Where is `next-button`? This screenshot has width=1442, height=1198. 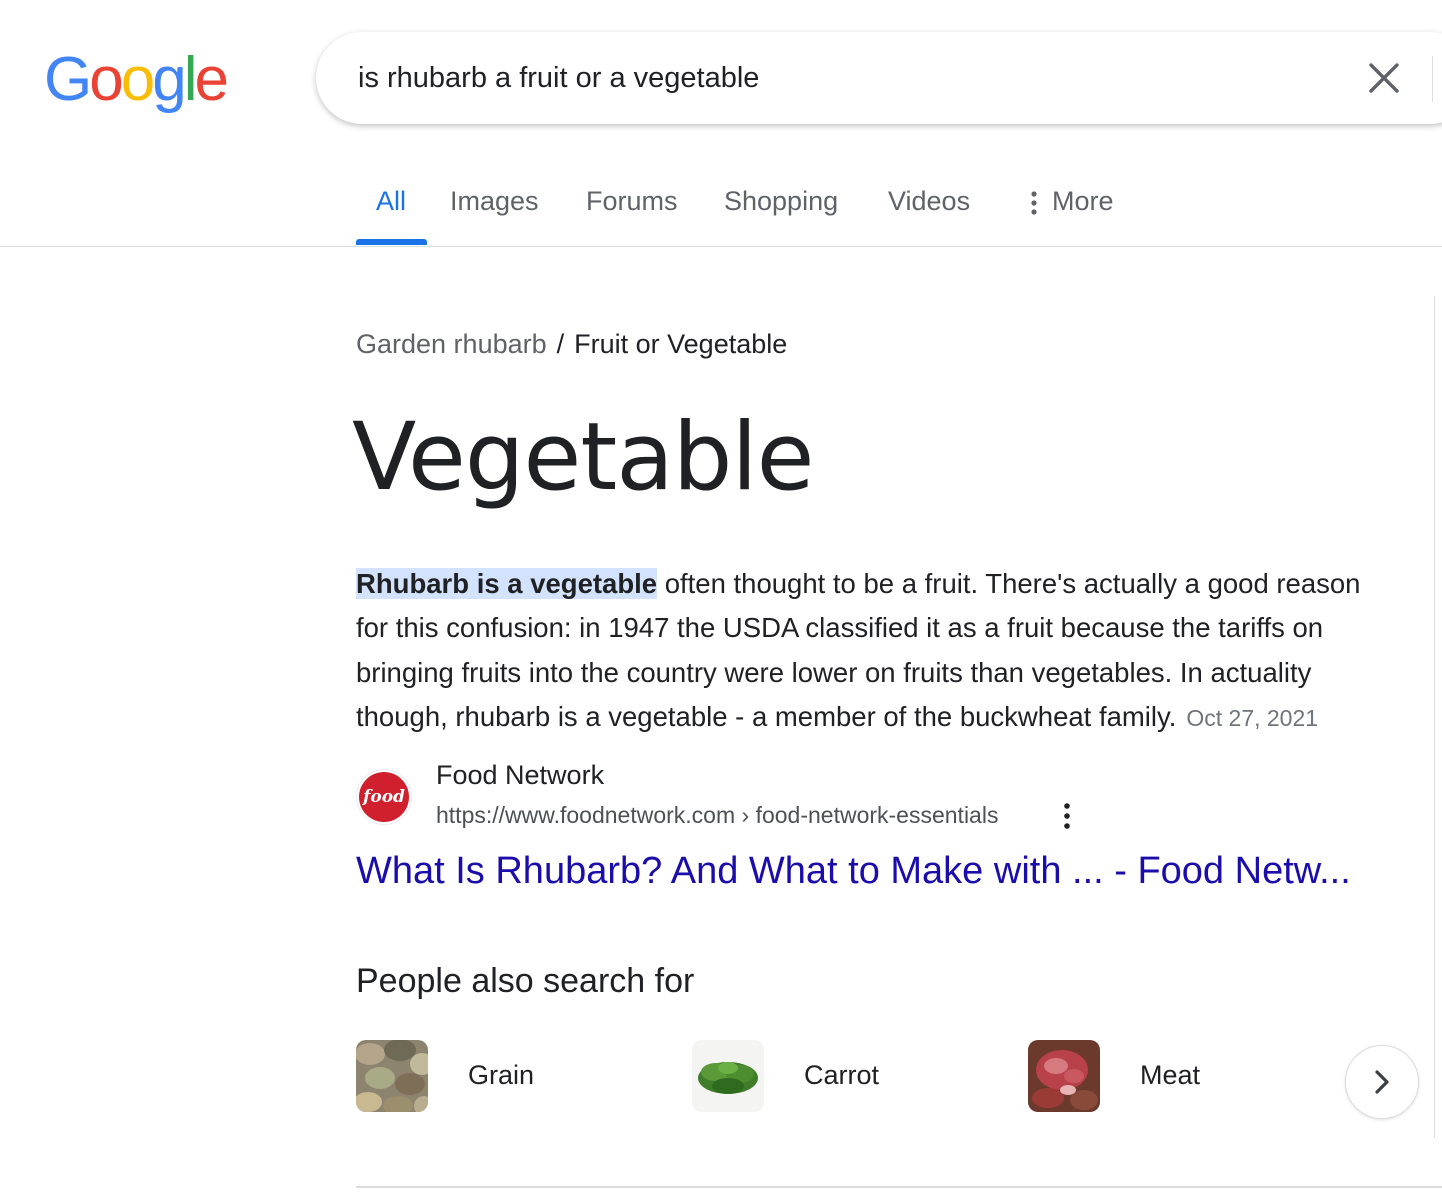 next-button is located at coordinates (1382, 1082).